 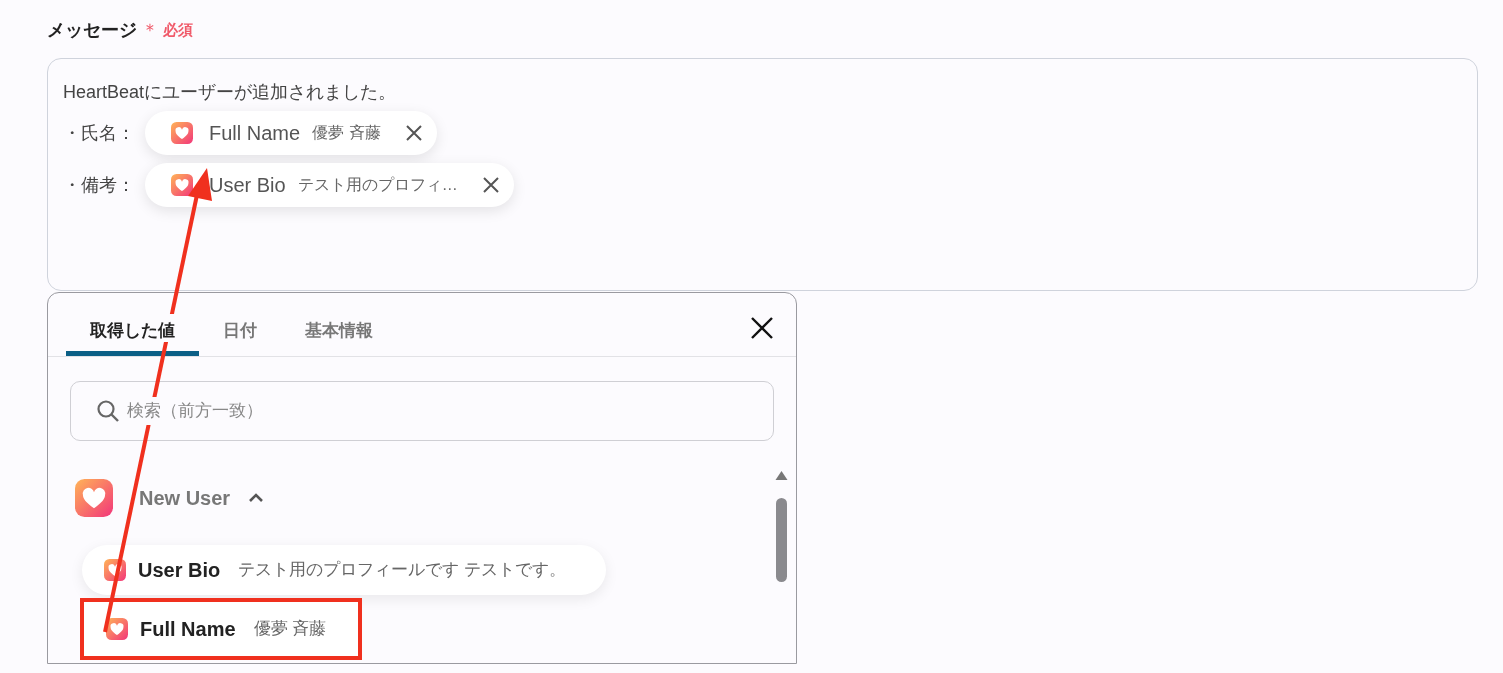 What do you see at coordinates (185, 498) in the screenshot?
I see `group-name: New User` at bounding box center [185, 498].